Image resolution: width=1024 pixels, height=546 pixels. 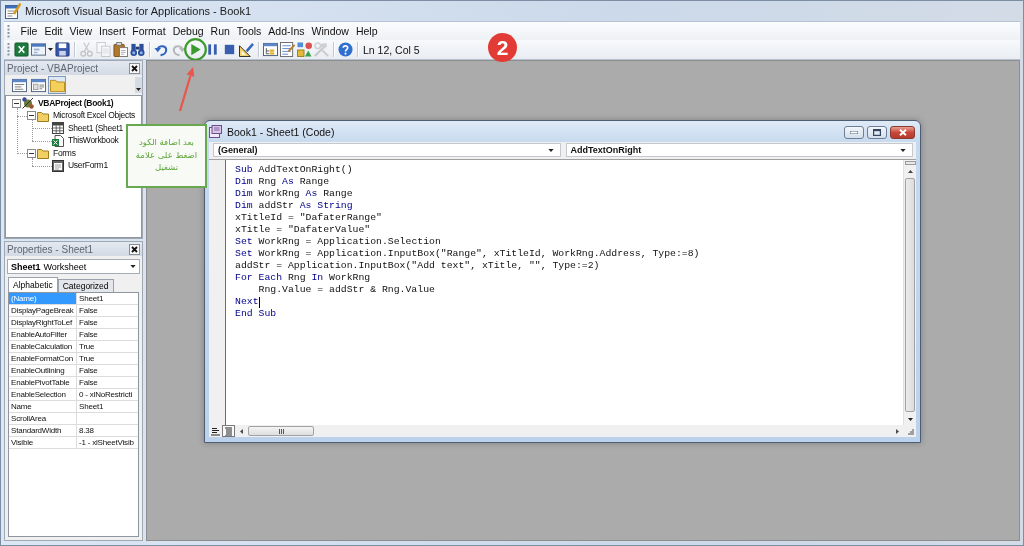 I want to click on minimize-button, so click(x=854, y=132).